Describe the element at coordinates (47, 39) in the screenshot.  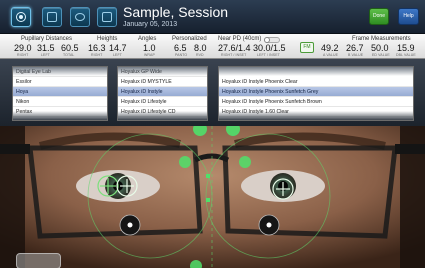
I see `pupillary-distances-title: Pupillary Distances` at that location.